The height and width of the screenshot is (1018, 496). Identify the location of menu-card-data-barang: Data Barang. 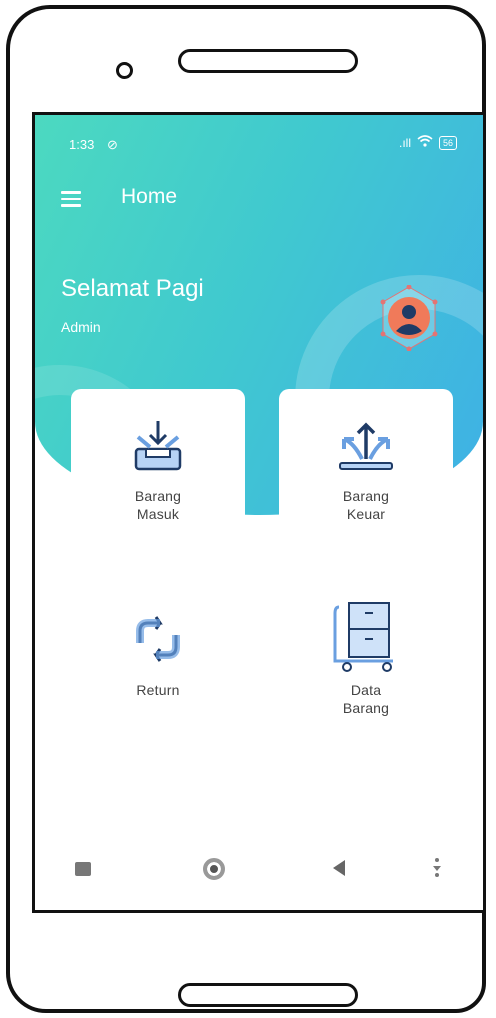
(366, 679).